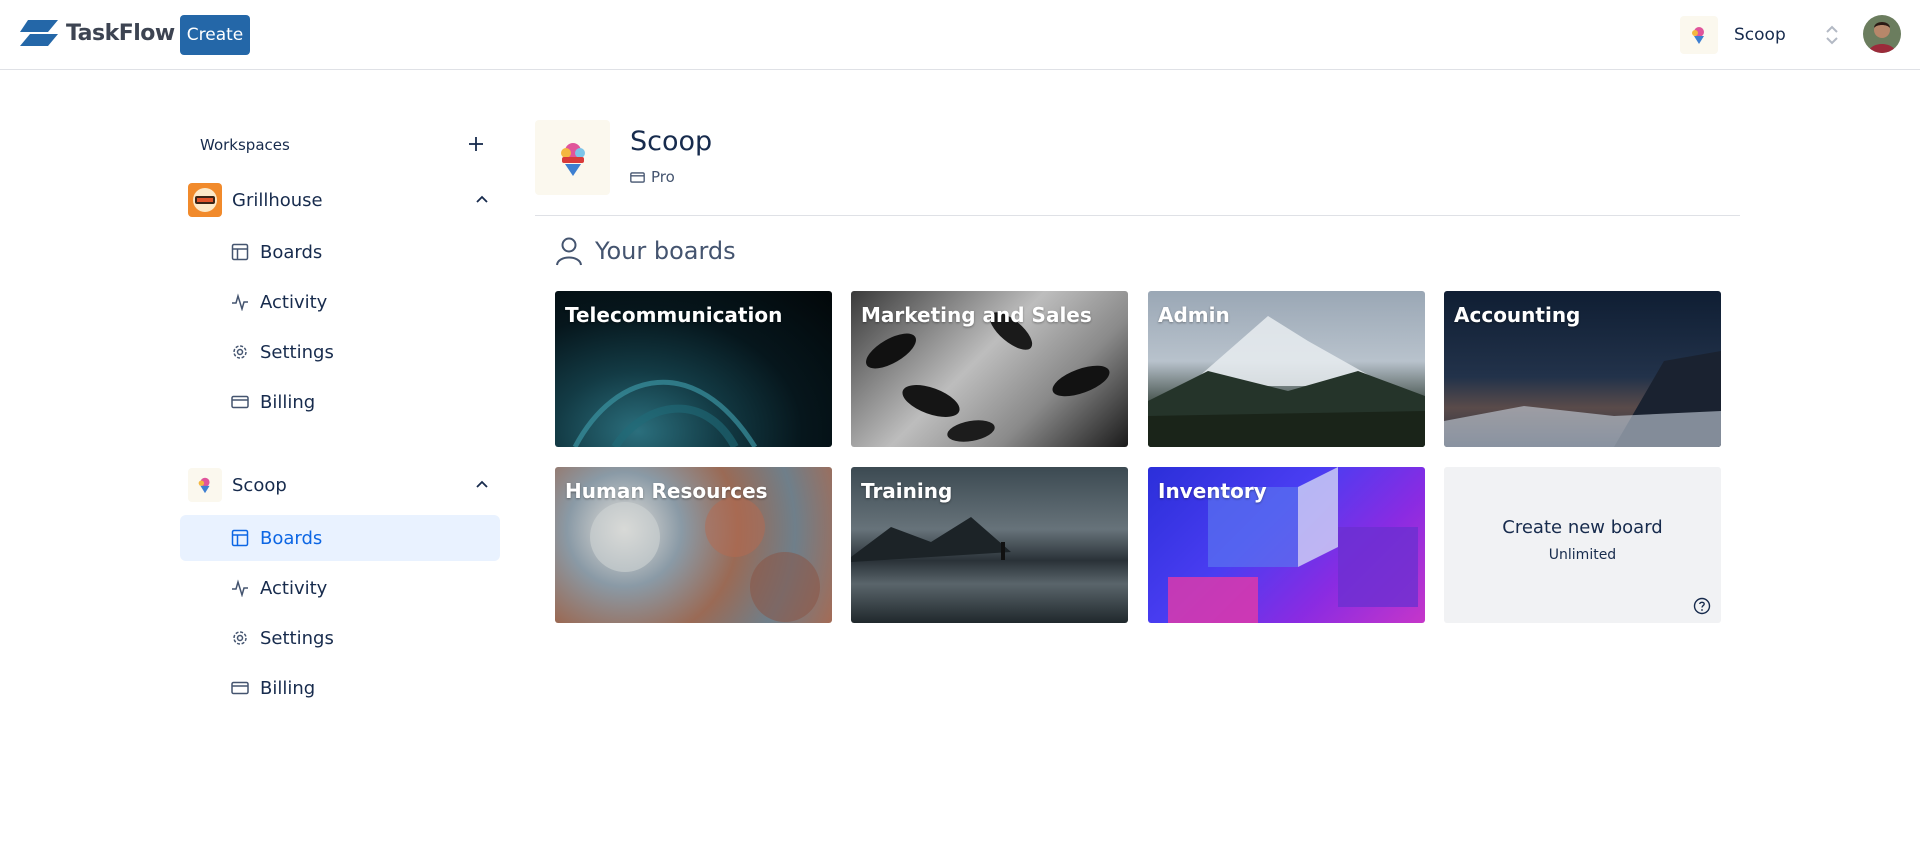 This screenshot has height=858, width=1920. What do you see at coordinates (120, 33) in the screenshot?
I see `app-name: TaskFlow` at bounding box center [120, 33].